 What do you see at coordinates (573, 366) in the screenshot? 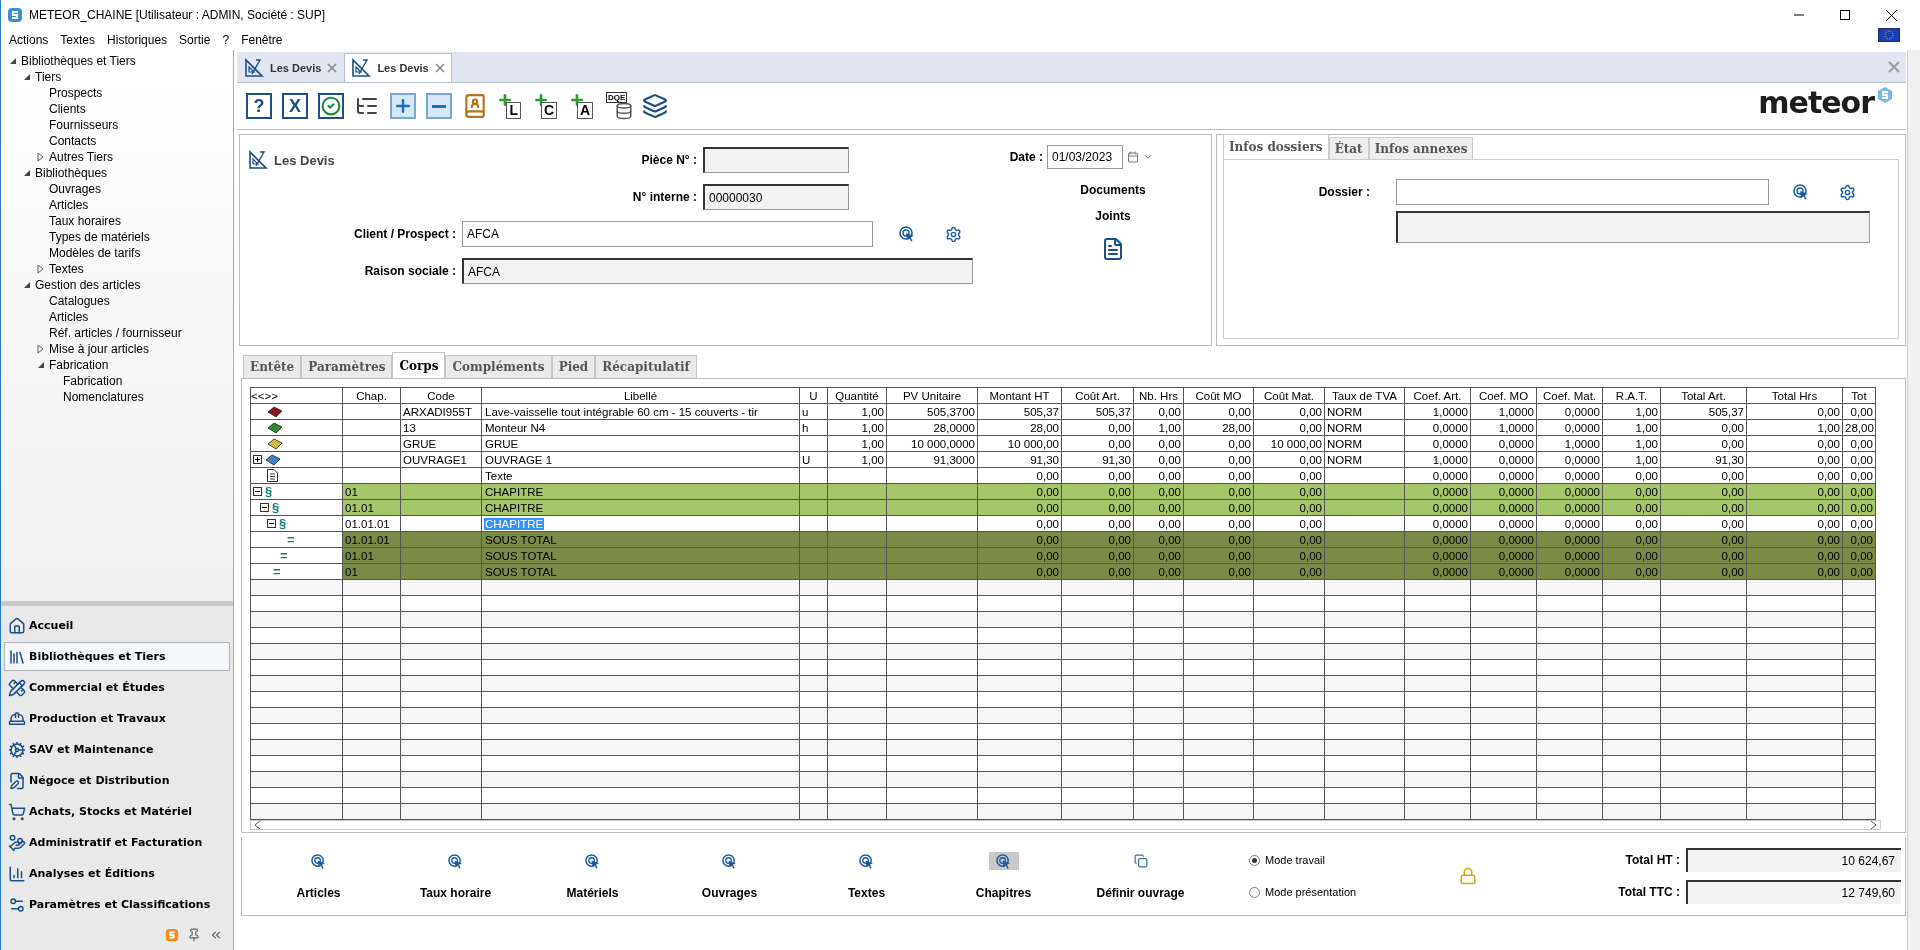
I see `section-tab: Pied` at bounding box center [573, 366].